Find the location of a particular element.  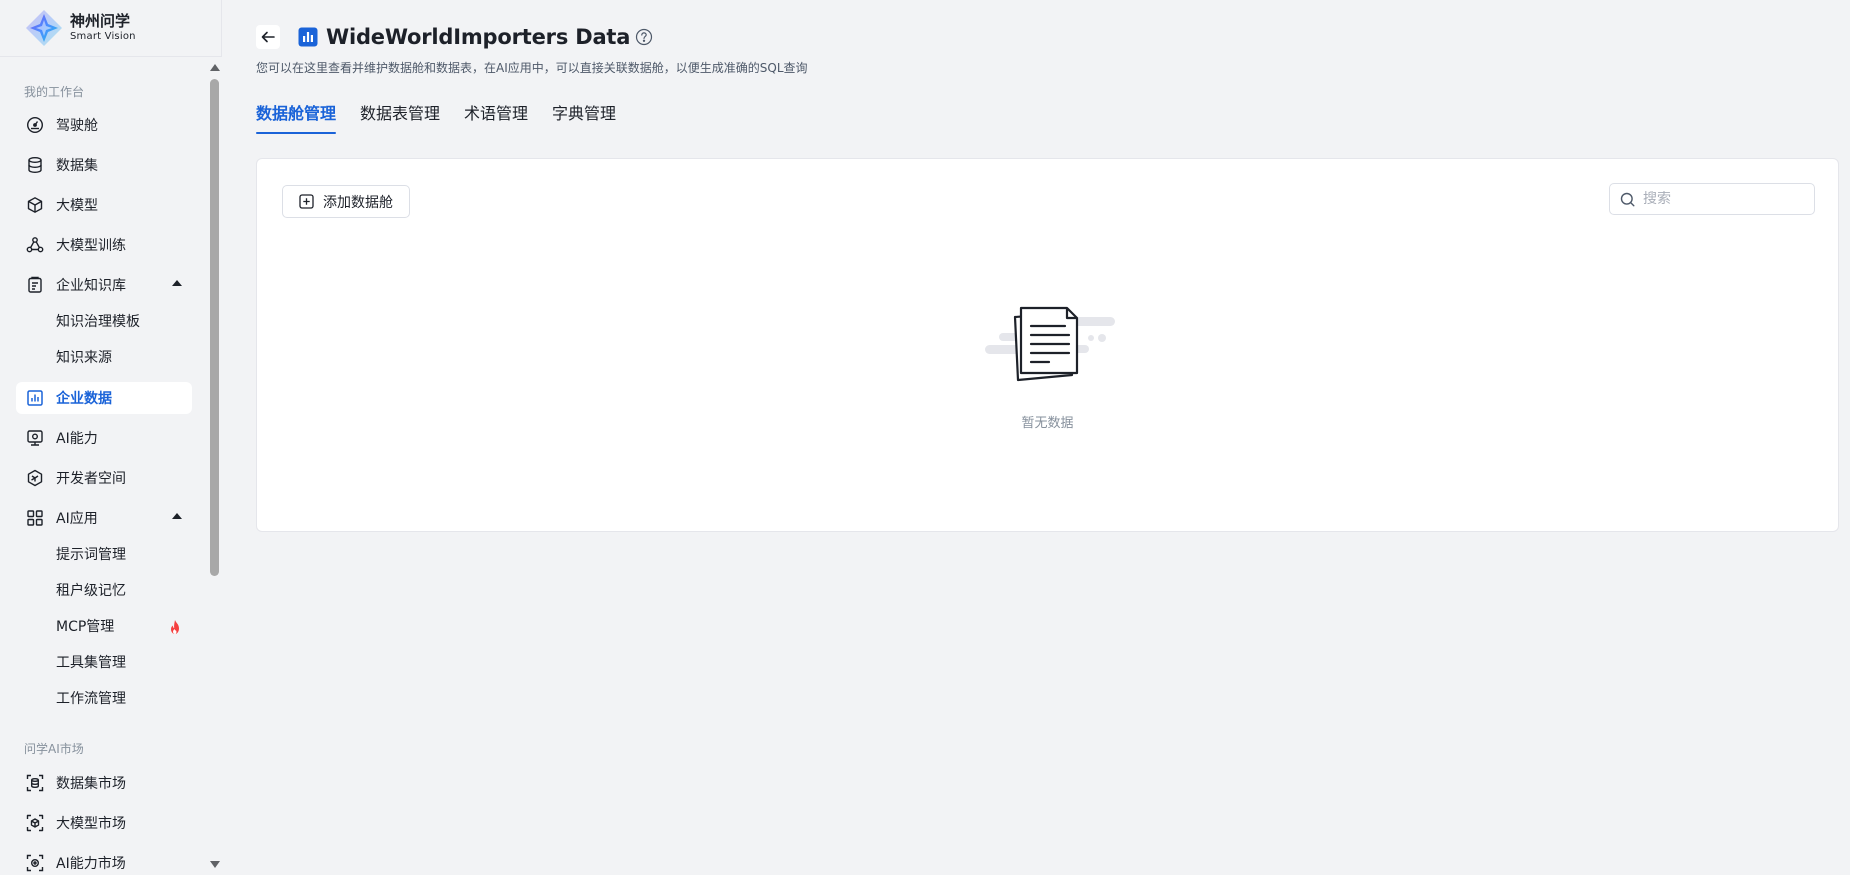

scroll-up-arrow-icon is located at coordinates (215, 67).